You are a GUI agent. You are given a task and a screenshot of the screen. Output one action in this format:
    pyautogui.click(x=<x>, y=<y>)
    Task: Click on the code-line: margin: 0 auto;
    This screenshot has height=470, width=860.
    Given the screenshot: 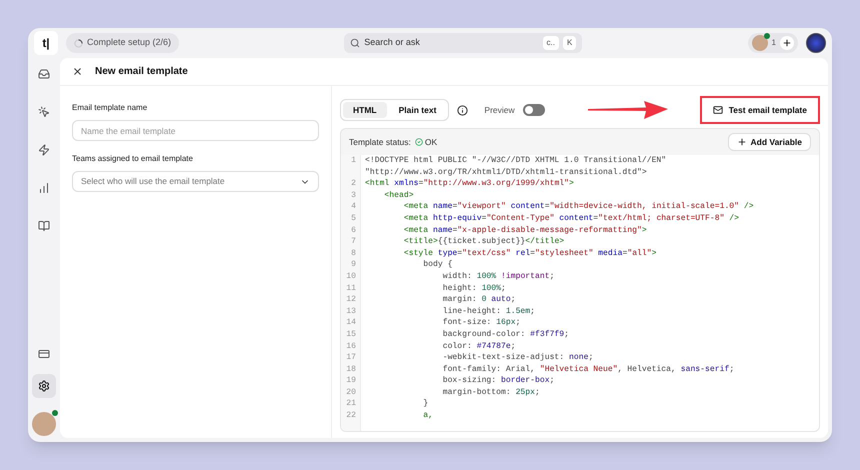 What is the action you would take?
    pyautogui.click(x=479, y=300)
    